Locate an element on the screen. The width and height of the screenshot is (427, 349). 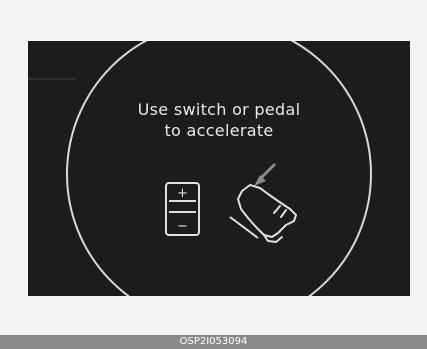
message-line-1: Use switch or pedal is located at coordinates (219, 109).